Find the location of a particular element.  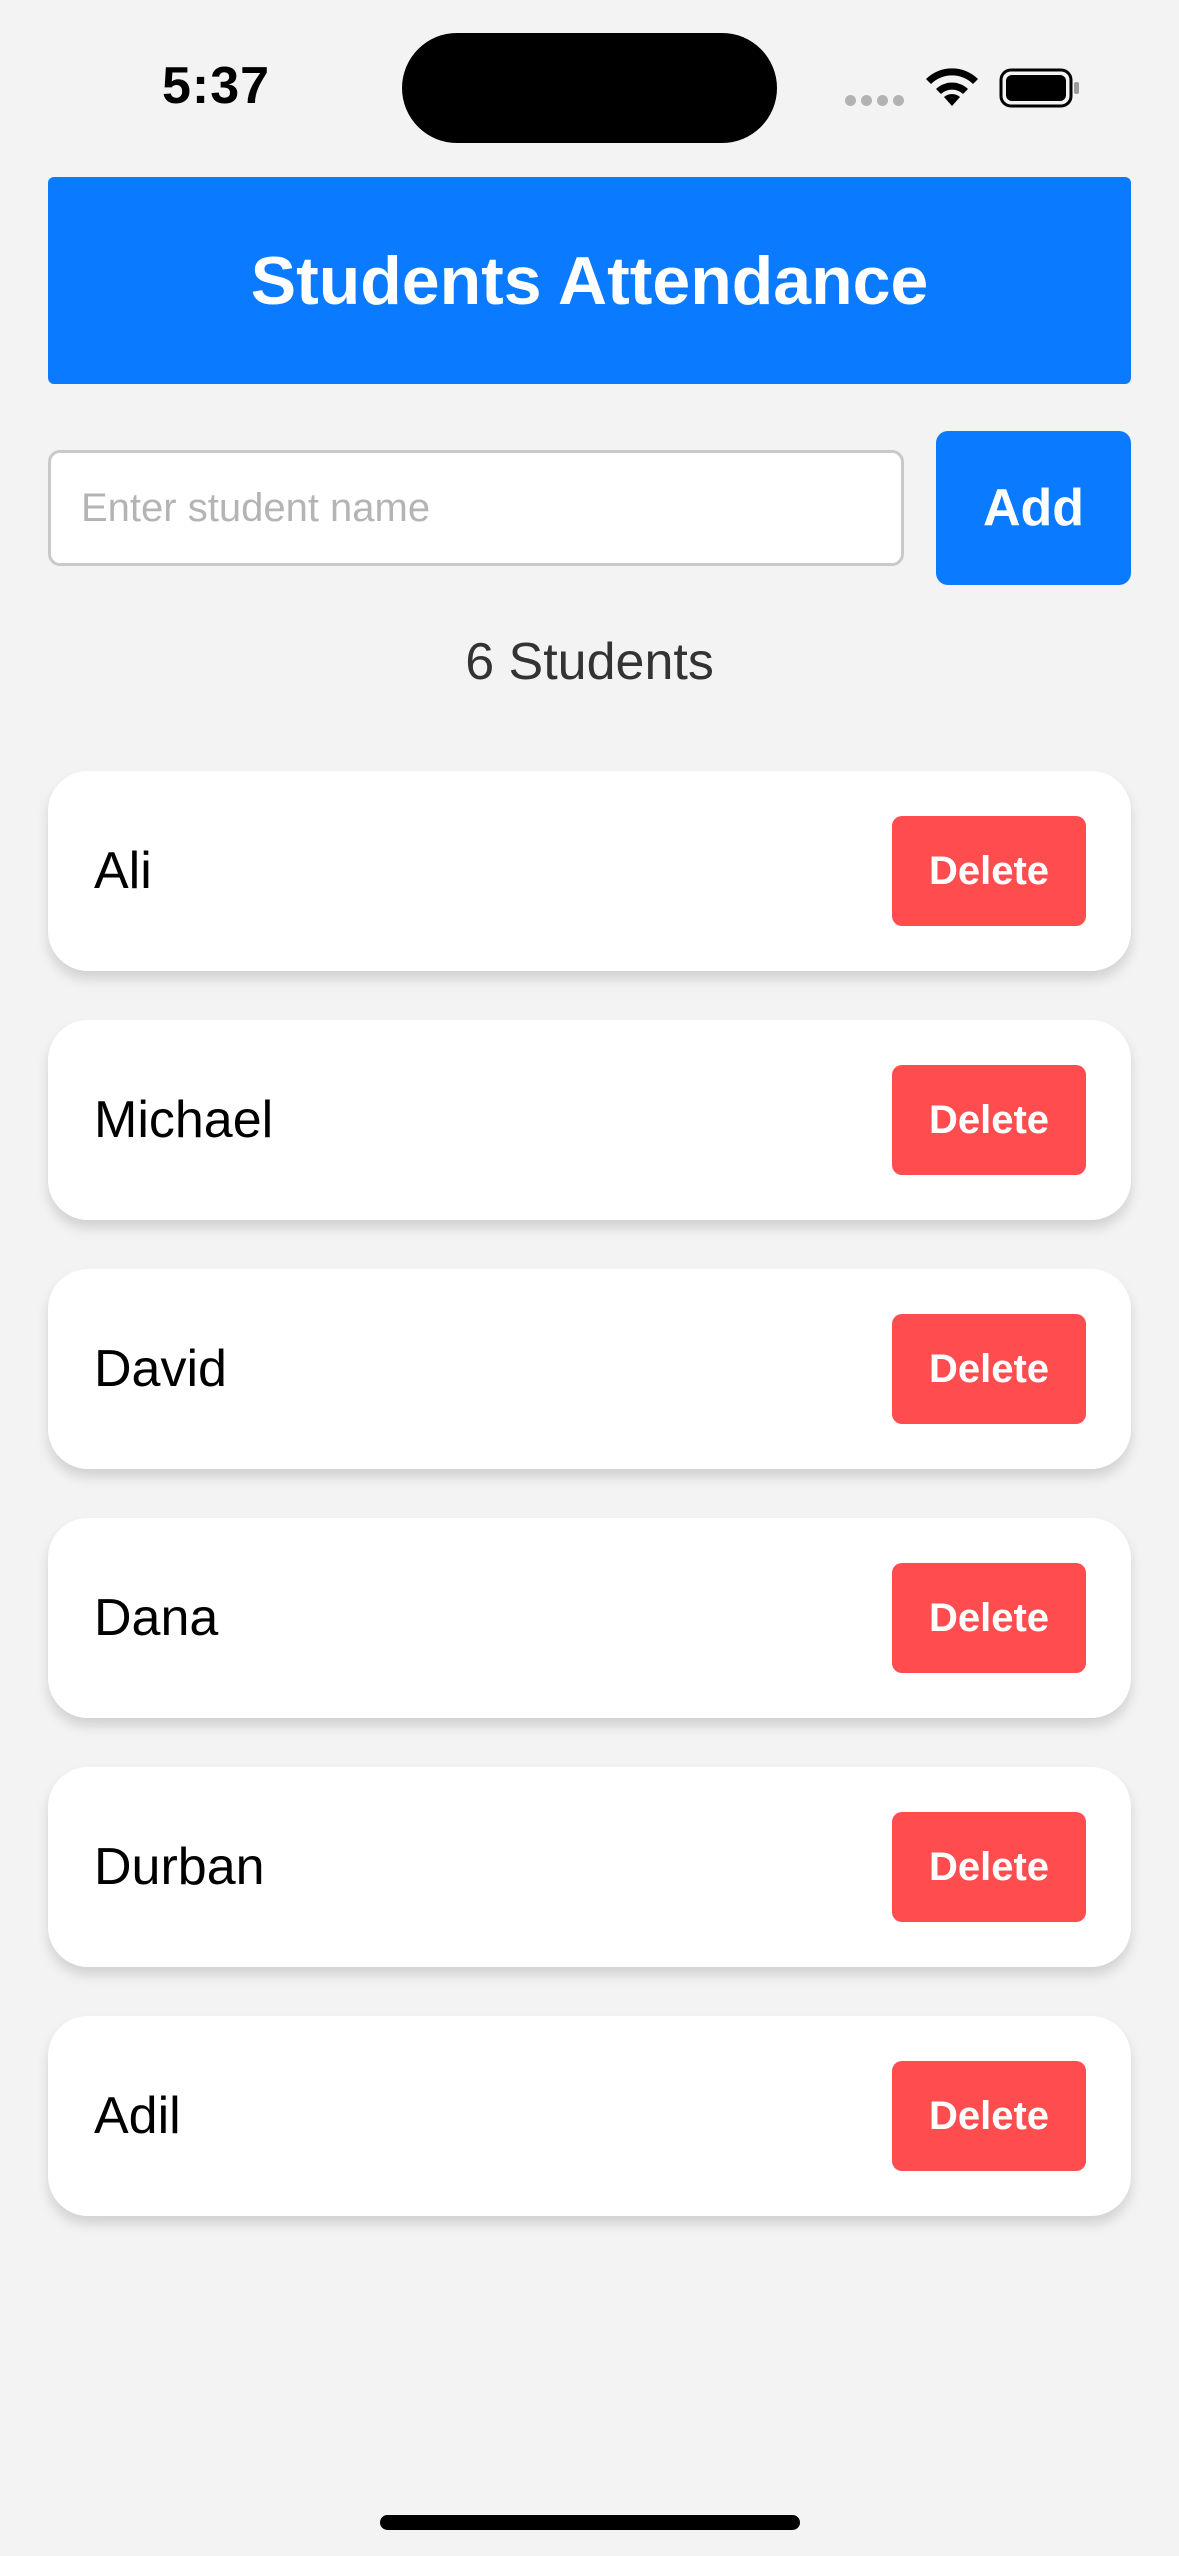

student-card: Dana Delete is located at coordinates (589, 1618).